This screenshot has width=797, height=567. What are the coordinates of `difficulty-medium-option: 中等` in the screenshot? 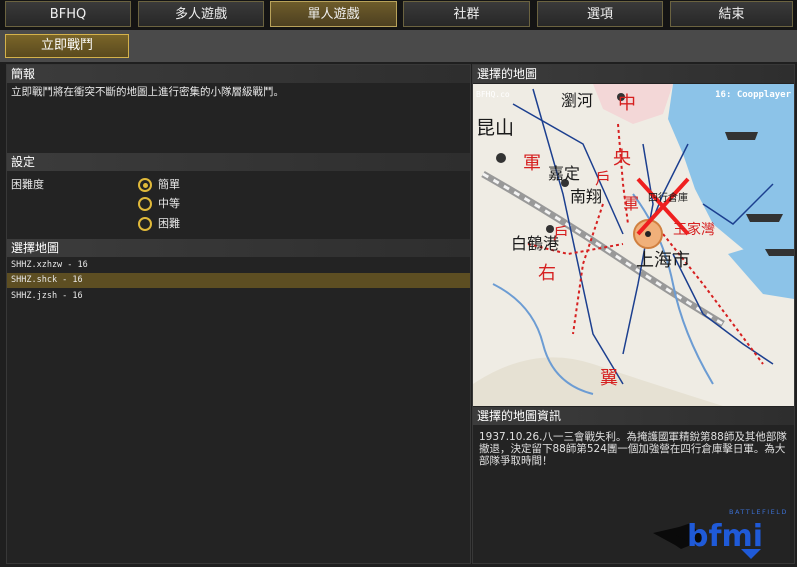 It's located at (159, 204).